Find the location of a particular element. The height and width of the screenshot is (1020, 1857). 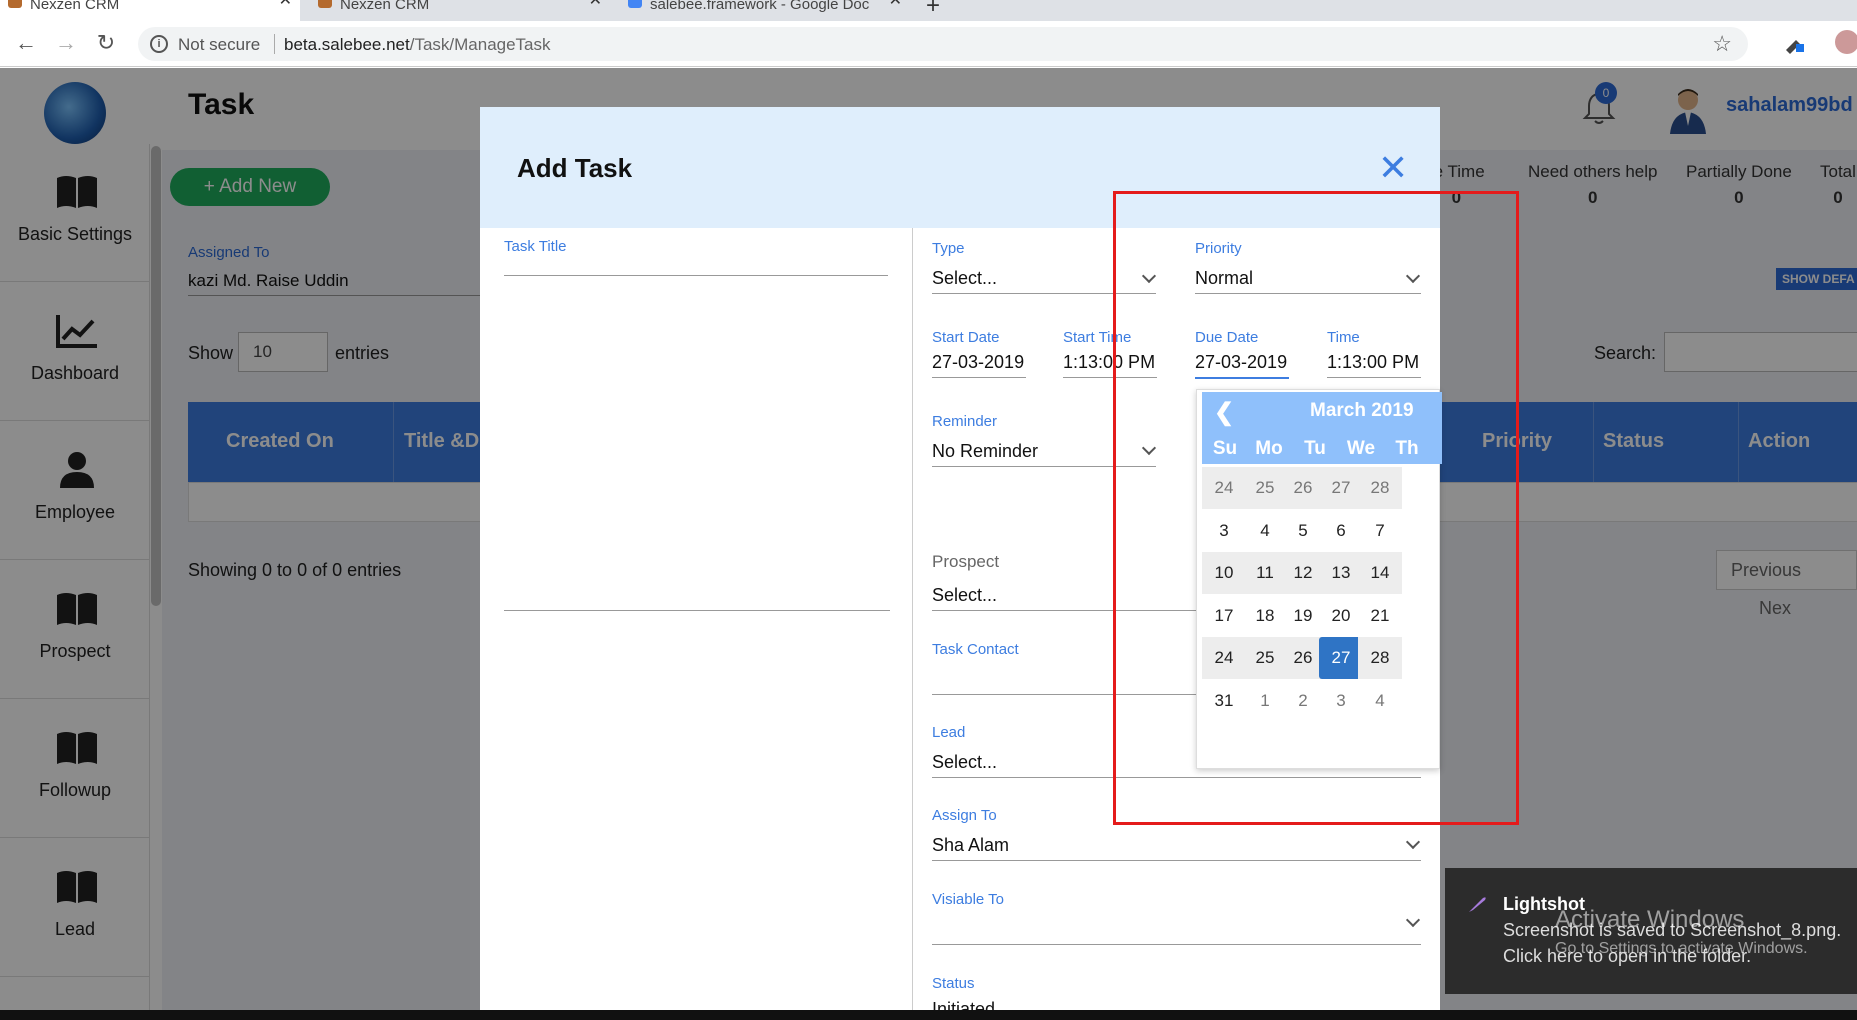

forward-icon: → is located at coordinates (66, 43).